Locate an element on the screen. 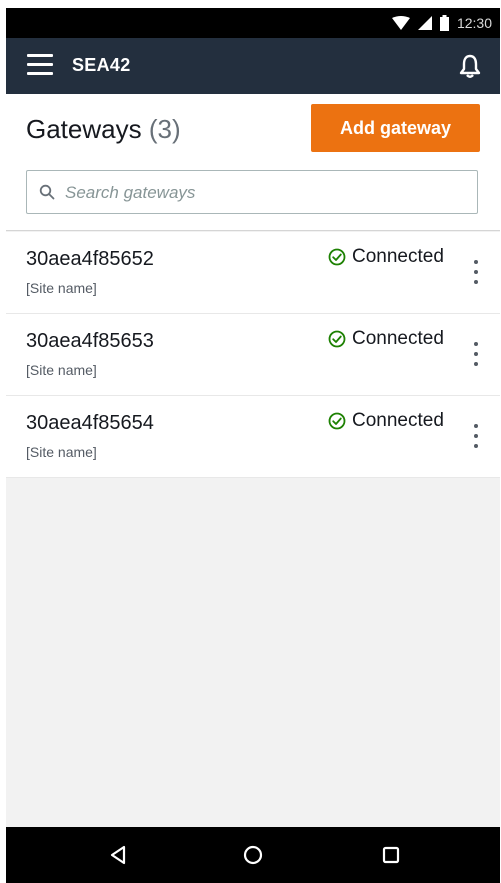 The image size is (501, 883). system-nav-bar is located at coordinates (253, 855).